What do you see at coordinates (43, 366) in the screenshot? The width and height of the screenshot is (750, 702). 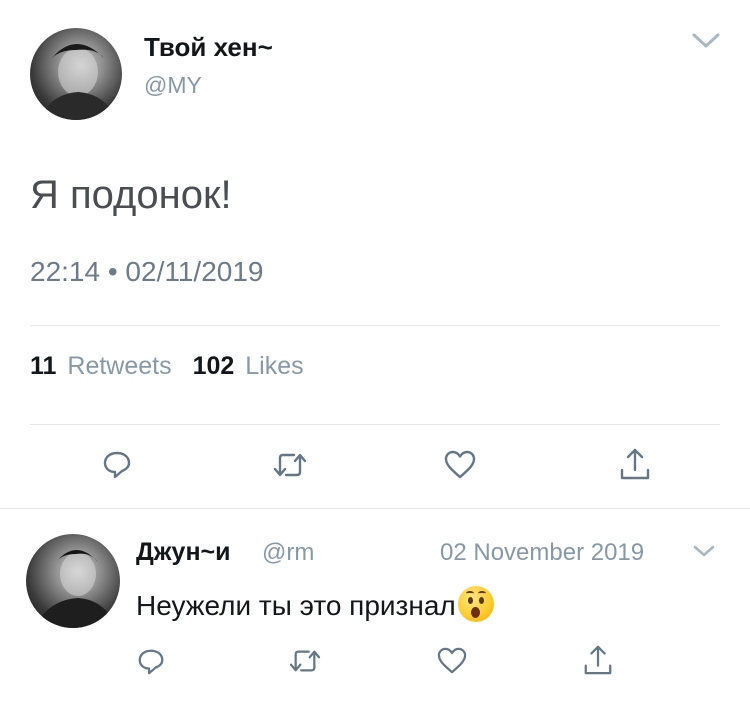 I see `retweets-count: 11` at bounding box center [43, 366].